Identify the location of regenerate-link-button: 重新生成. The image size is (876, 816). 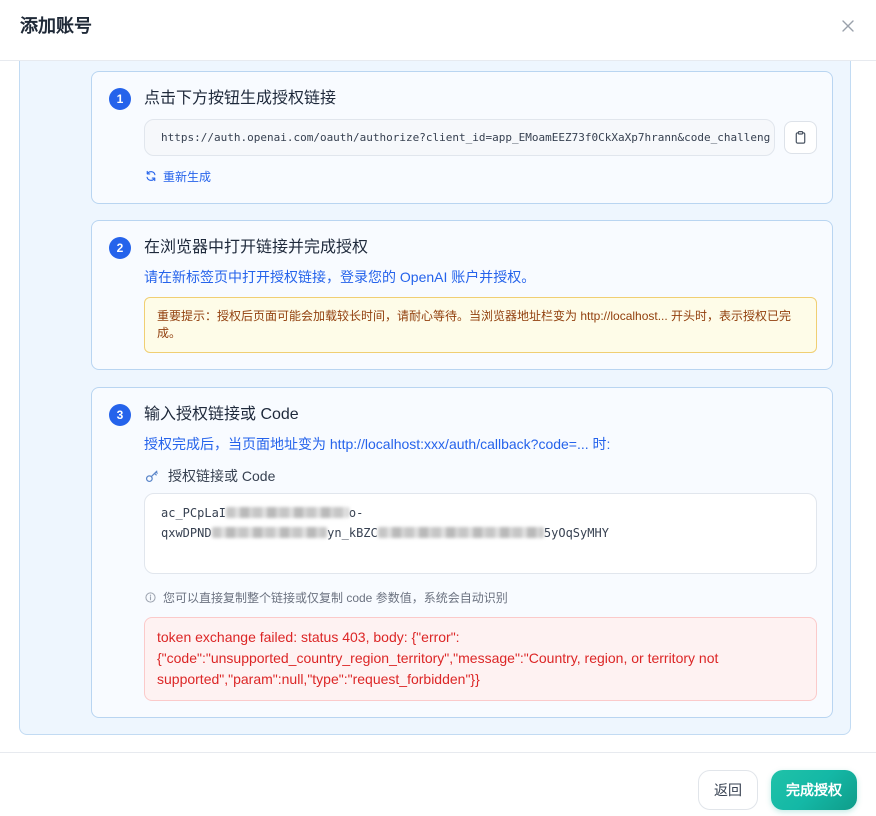
(178, 176).